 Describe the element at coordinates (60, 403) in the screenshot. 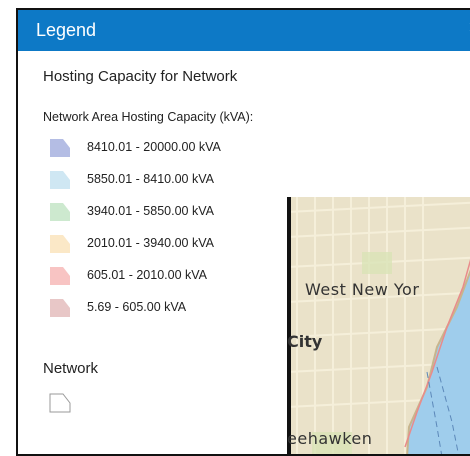

I see `polygon-outline-icon` at that location.